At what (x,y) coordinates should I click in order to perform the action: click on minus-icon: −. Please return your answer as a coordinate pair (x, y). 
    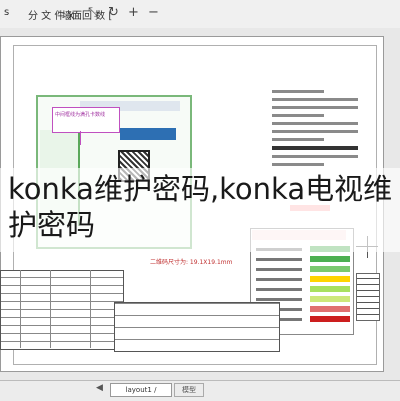
    Looking at the image, I should click on (153, 13).